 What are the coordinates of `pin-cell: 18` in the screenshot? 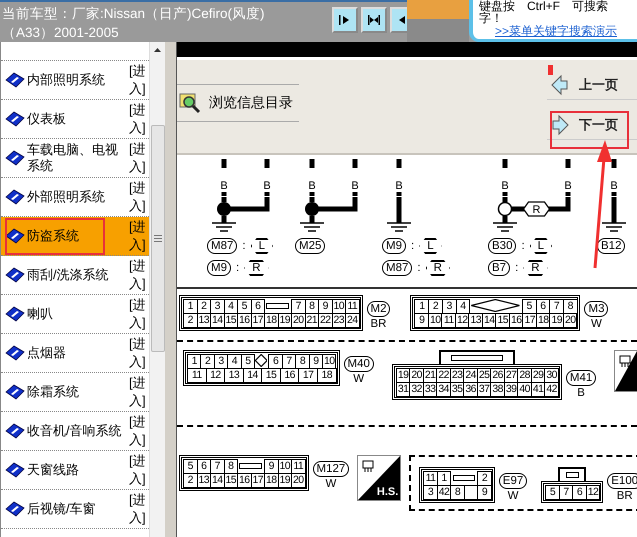 It's located at (271, 320).